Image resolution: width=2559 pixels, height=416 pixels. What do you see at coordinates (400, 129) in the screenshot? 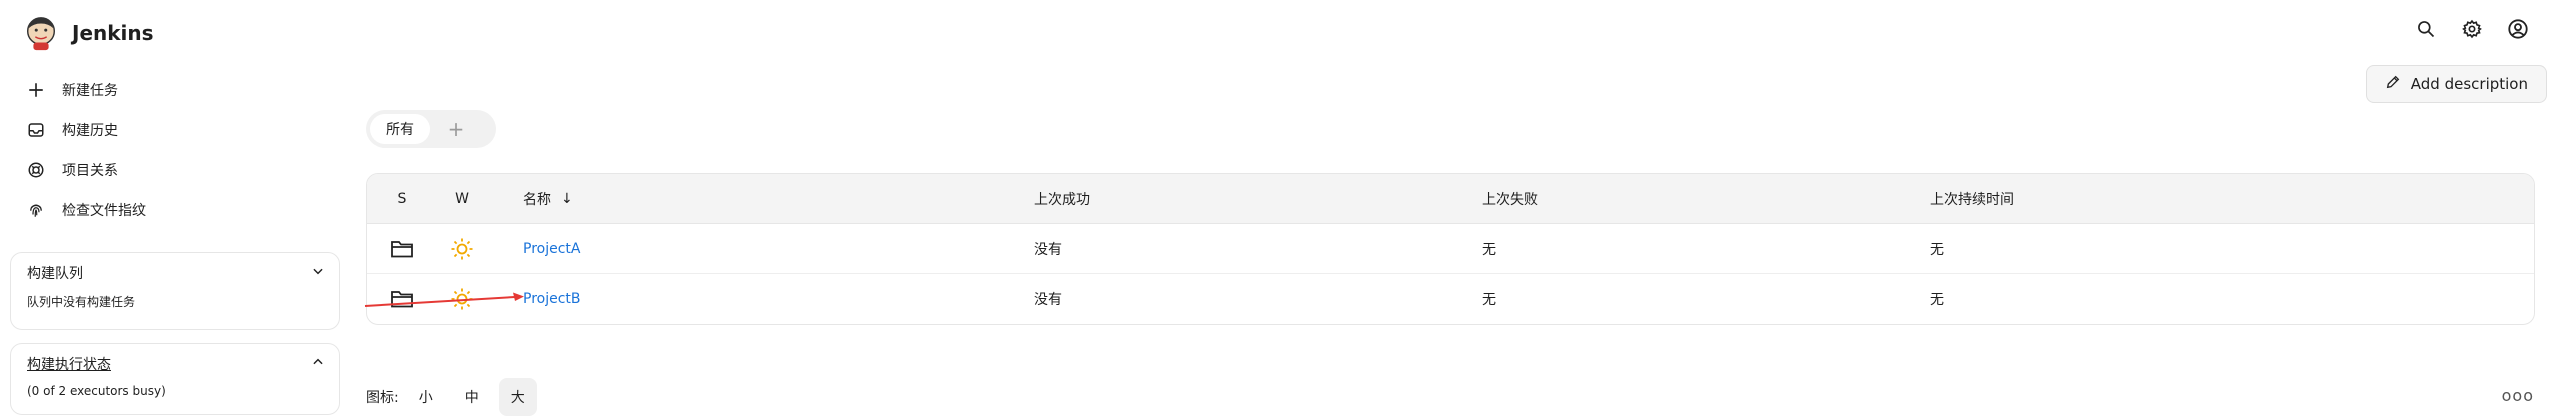
I see `tab-all: 所有` at bounding box center [400, 129].